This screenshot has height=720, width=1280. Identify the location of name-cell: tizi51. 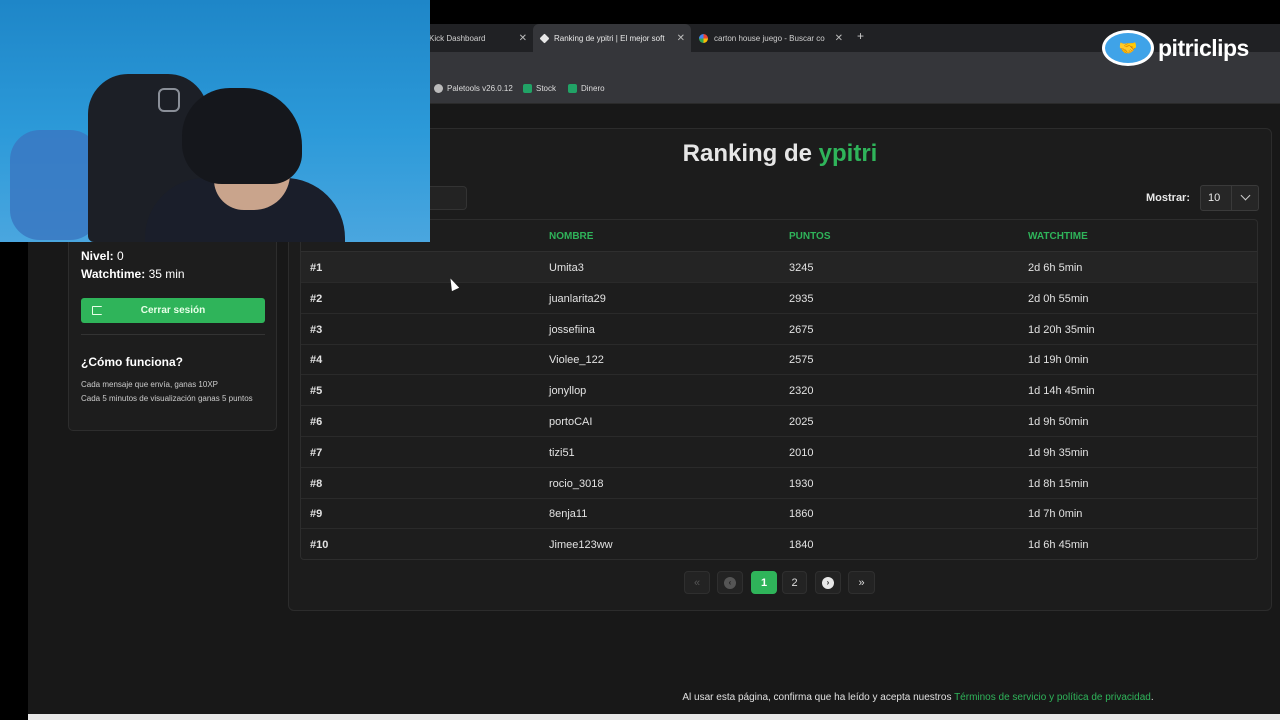
(562, 452).